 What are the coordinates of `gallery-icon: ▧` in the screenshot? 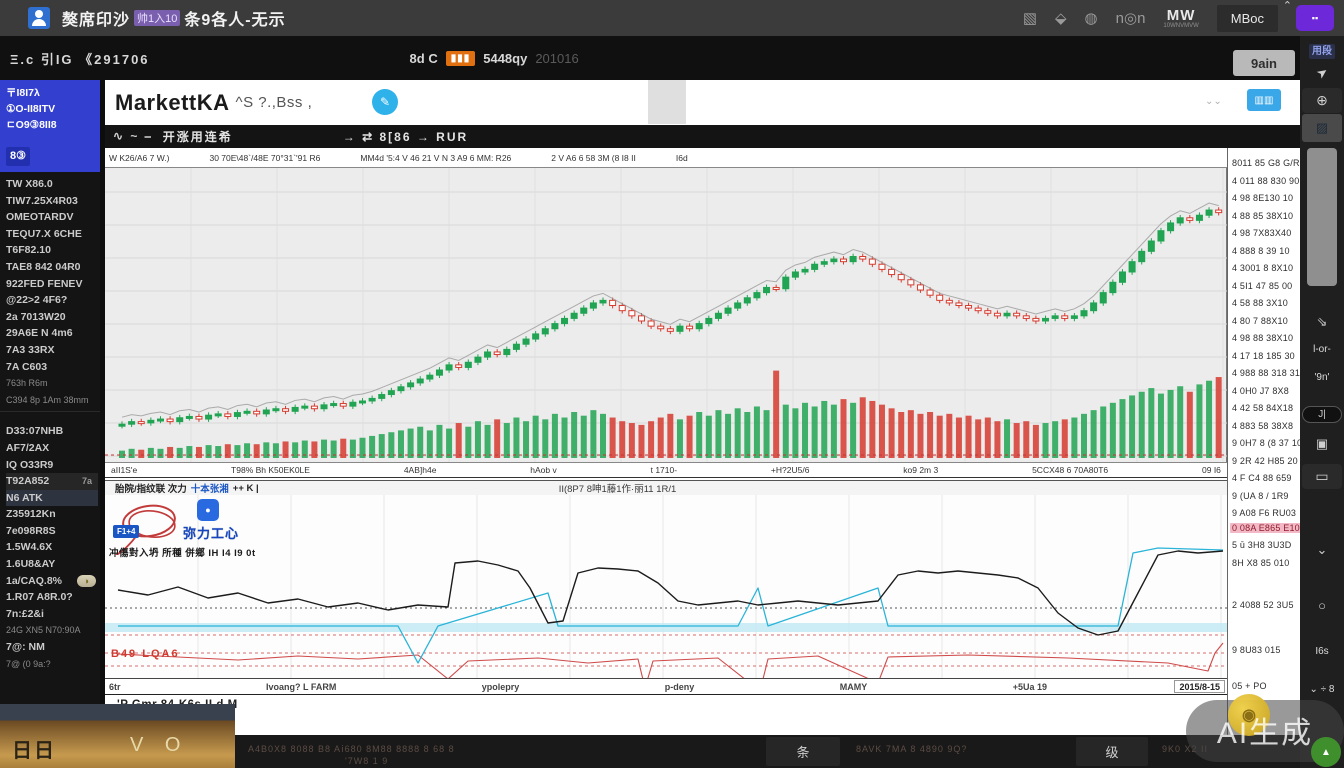 It's located at (1030, 18).